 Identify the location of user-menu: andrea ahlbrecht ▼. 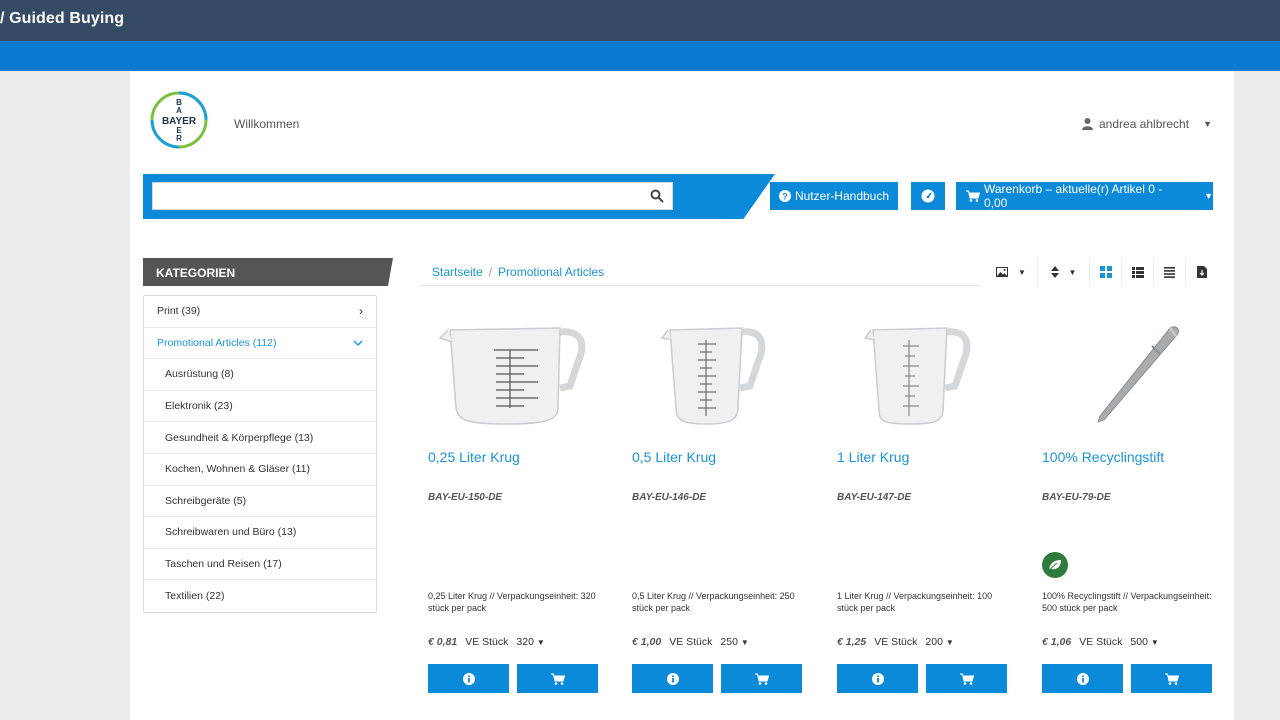
(1147, 124).